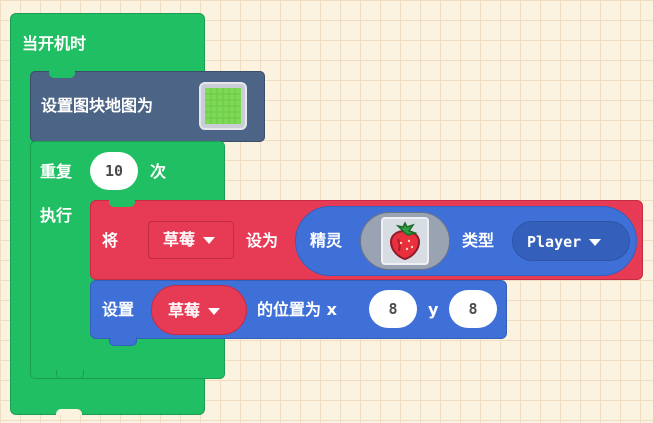 The height and width of the screenshot is (423, 653). I want to click on sprite-thumbnail, so click(405, 241).